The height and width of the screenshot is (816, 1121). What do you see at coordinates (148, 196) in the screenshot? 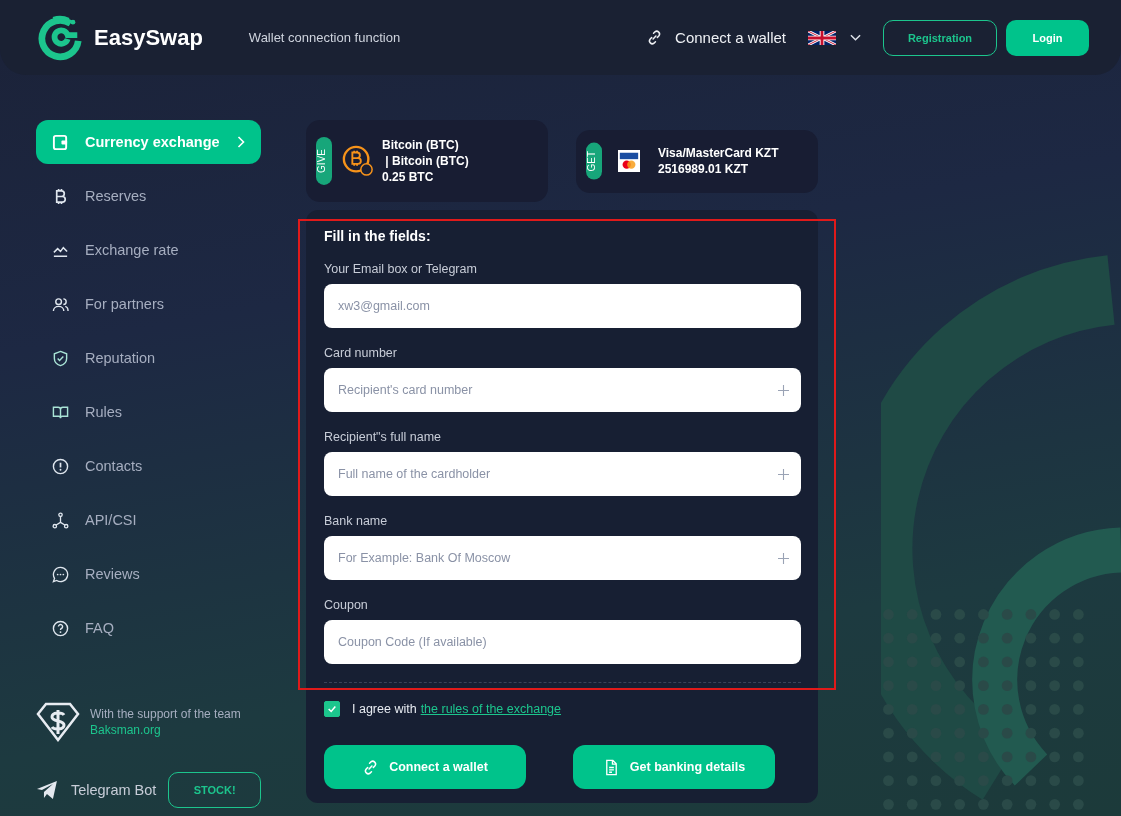
I see `sidebar-item: Reserves` at bounding box center [148, 196].